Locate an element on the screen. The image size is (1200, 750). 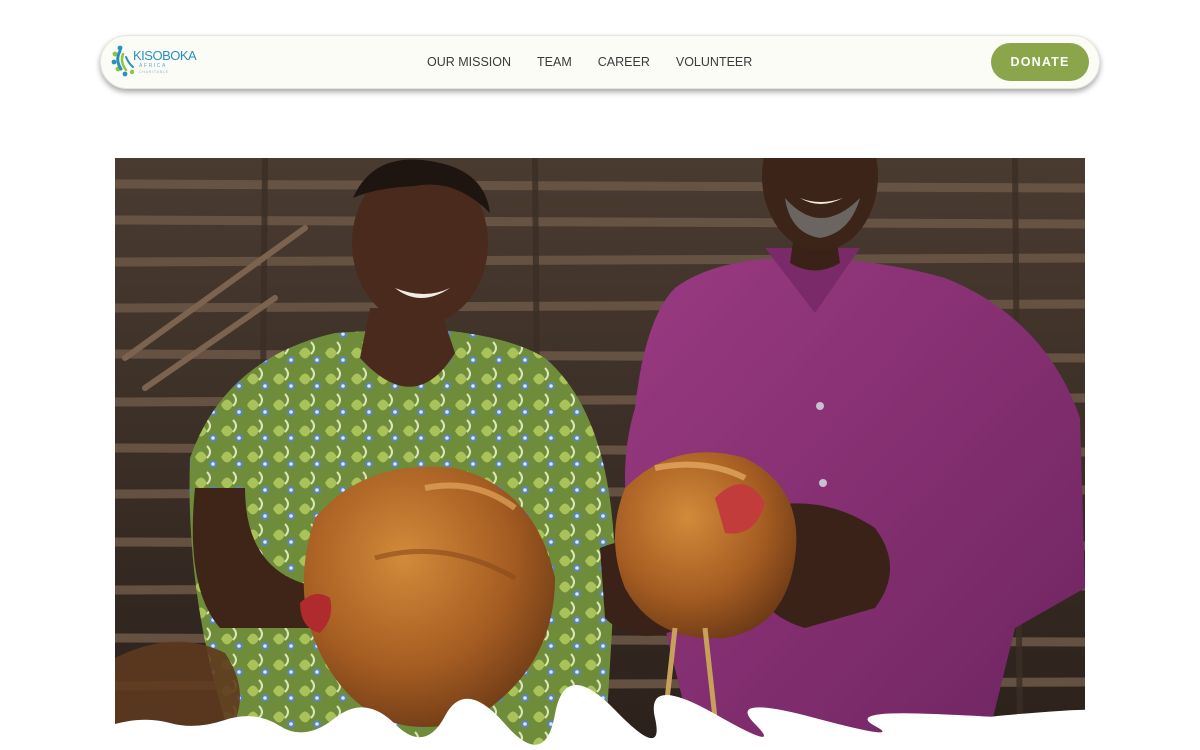
nav-volunteer: VOLUNTEER is located at coordinates (714, 62).